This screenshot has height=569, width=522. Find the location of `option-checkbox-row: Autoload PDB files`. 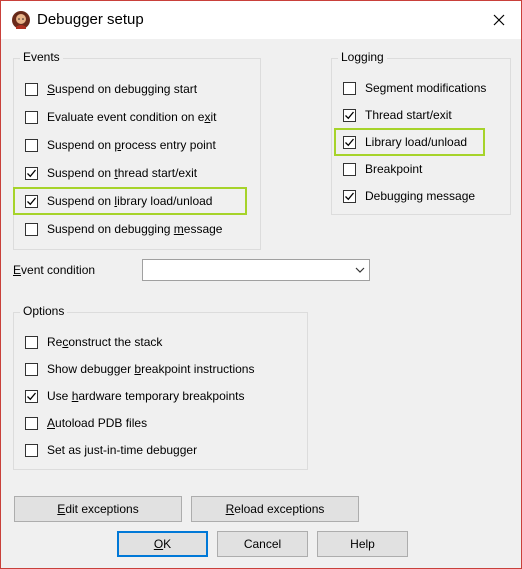

option-checkbox-row: Autoload PDB files is located at coordinates (86, 423).